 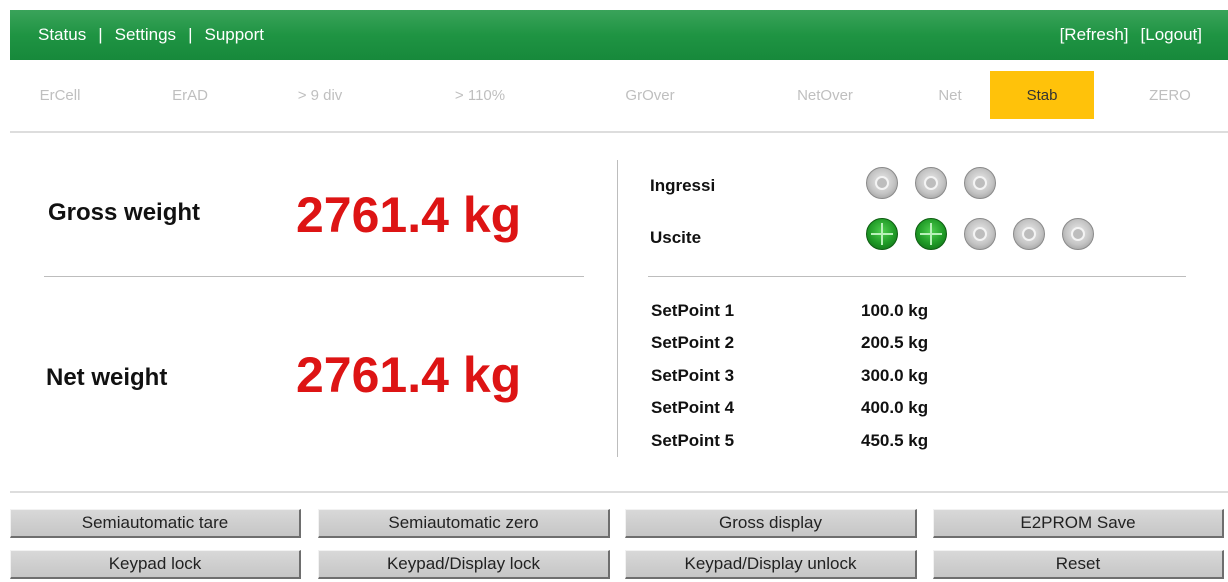 I want to click on refresh-link: [Refresh], so click(x=1094, y=35).